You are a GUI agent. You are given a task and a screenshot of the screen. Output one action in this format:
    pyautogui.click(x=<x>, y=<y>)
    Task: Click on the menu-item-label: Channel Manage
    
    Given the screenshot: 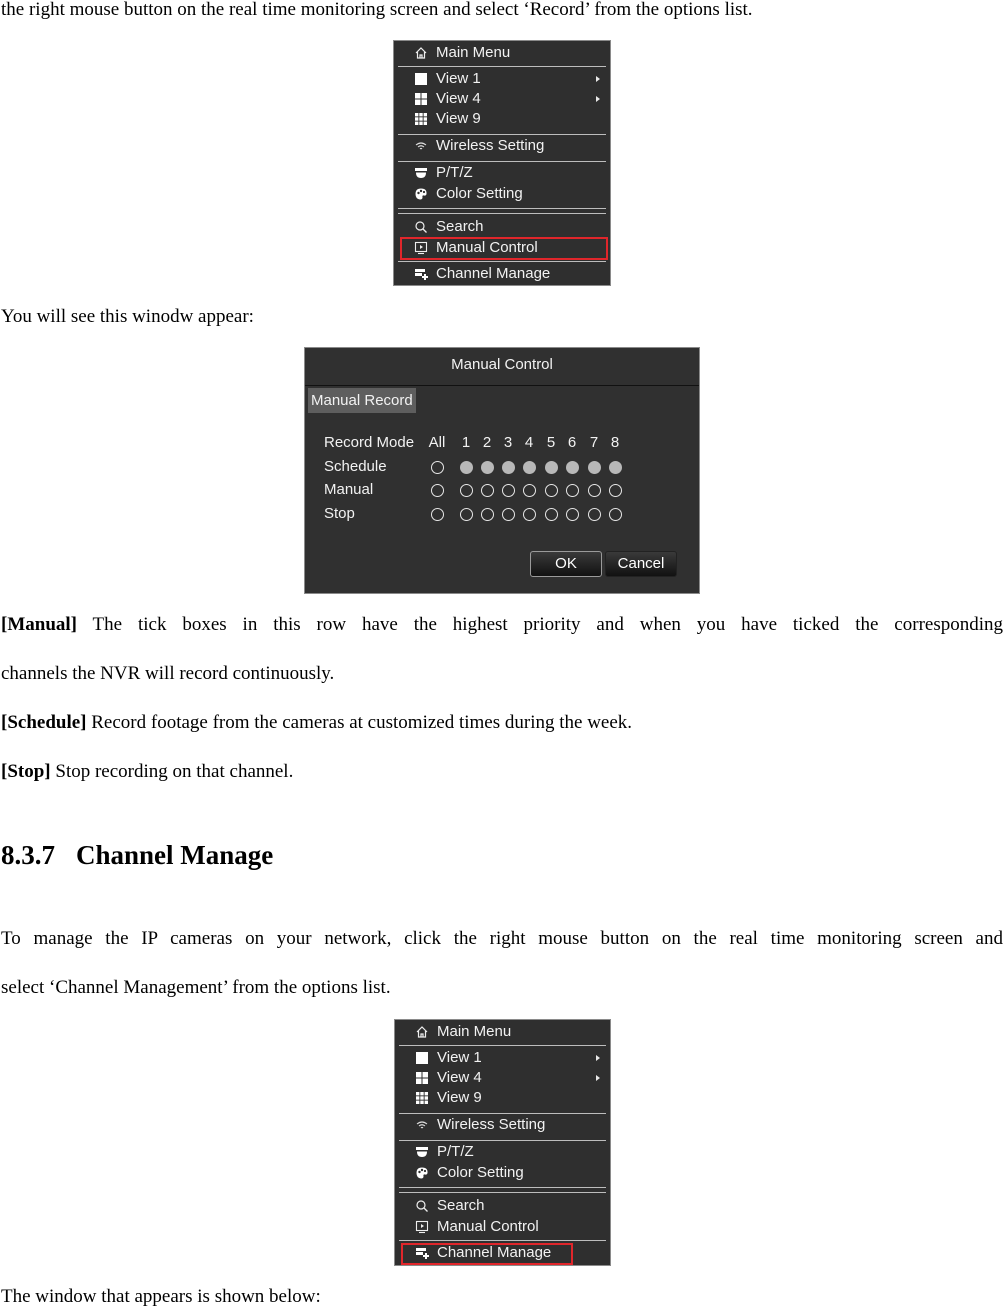 What is the action you would take?
    pyautogui.click(x=493, y=273)
    